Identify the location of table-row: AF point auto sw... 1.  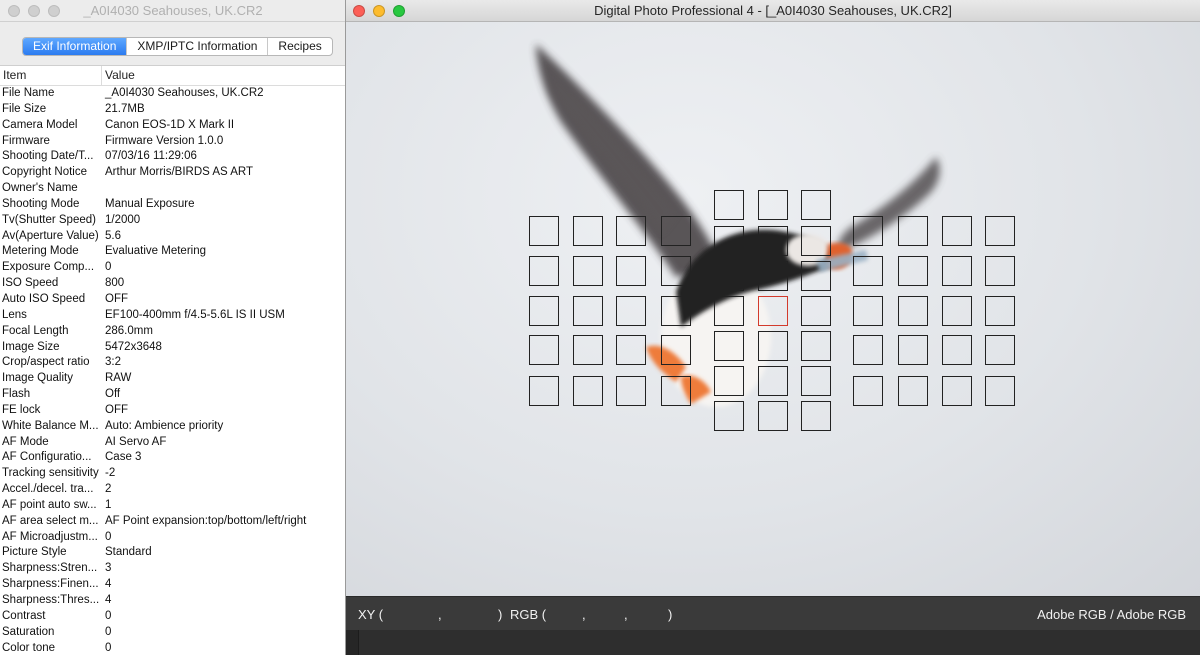
(172, 506).